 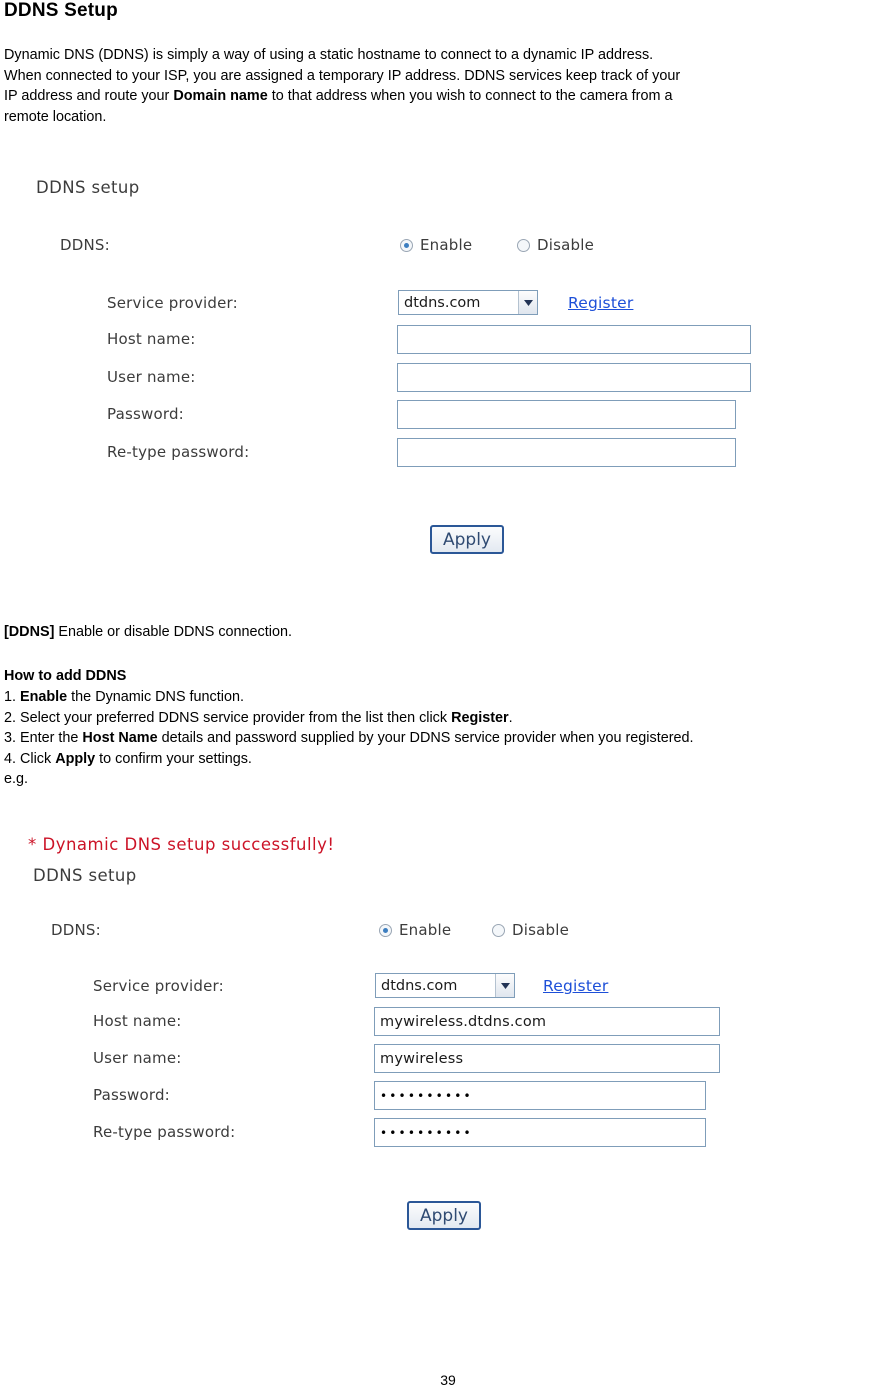 I want to click on ddns-enable-label-empty: Enable, so click(x=446, y=245).